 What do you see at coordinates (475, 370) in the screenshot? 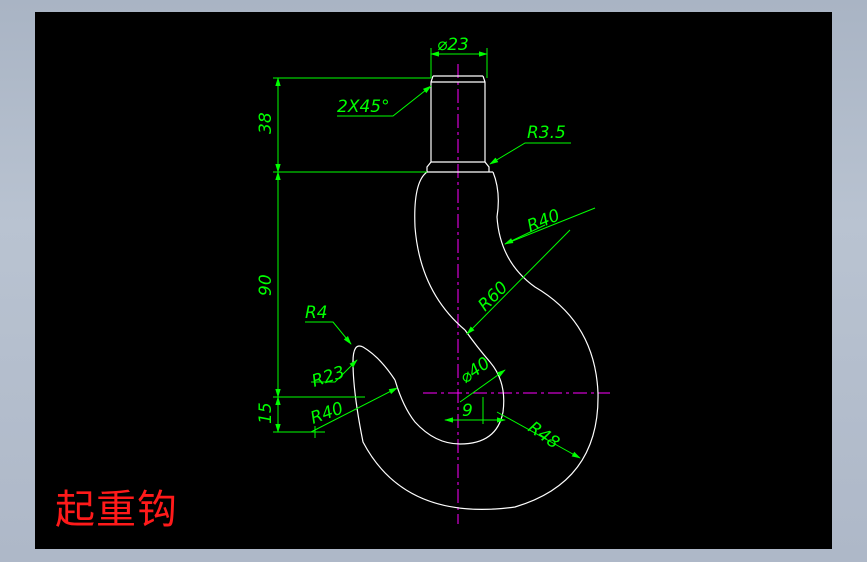
I see `label-diameter-40: ⌀40` at bounding box center [475, 370].